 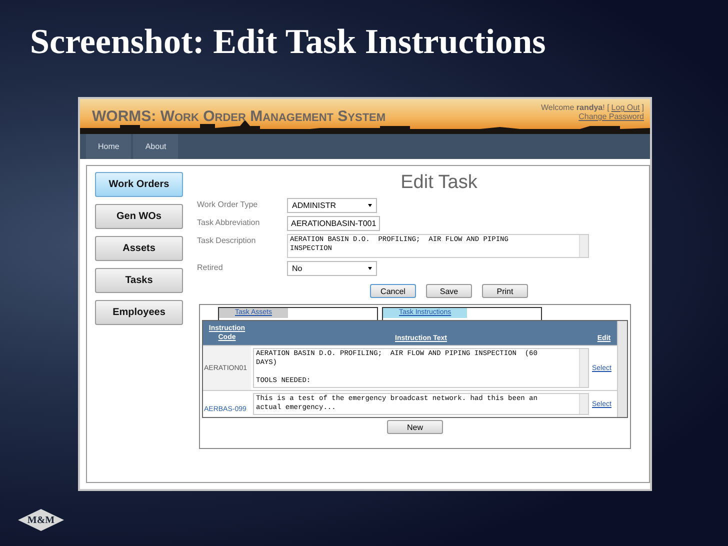 What do you see at coordinates (228, 205) in the screenshot?
I see `field-label: Work Order Type` at bounding box center [228, 205].